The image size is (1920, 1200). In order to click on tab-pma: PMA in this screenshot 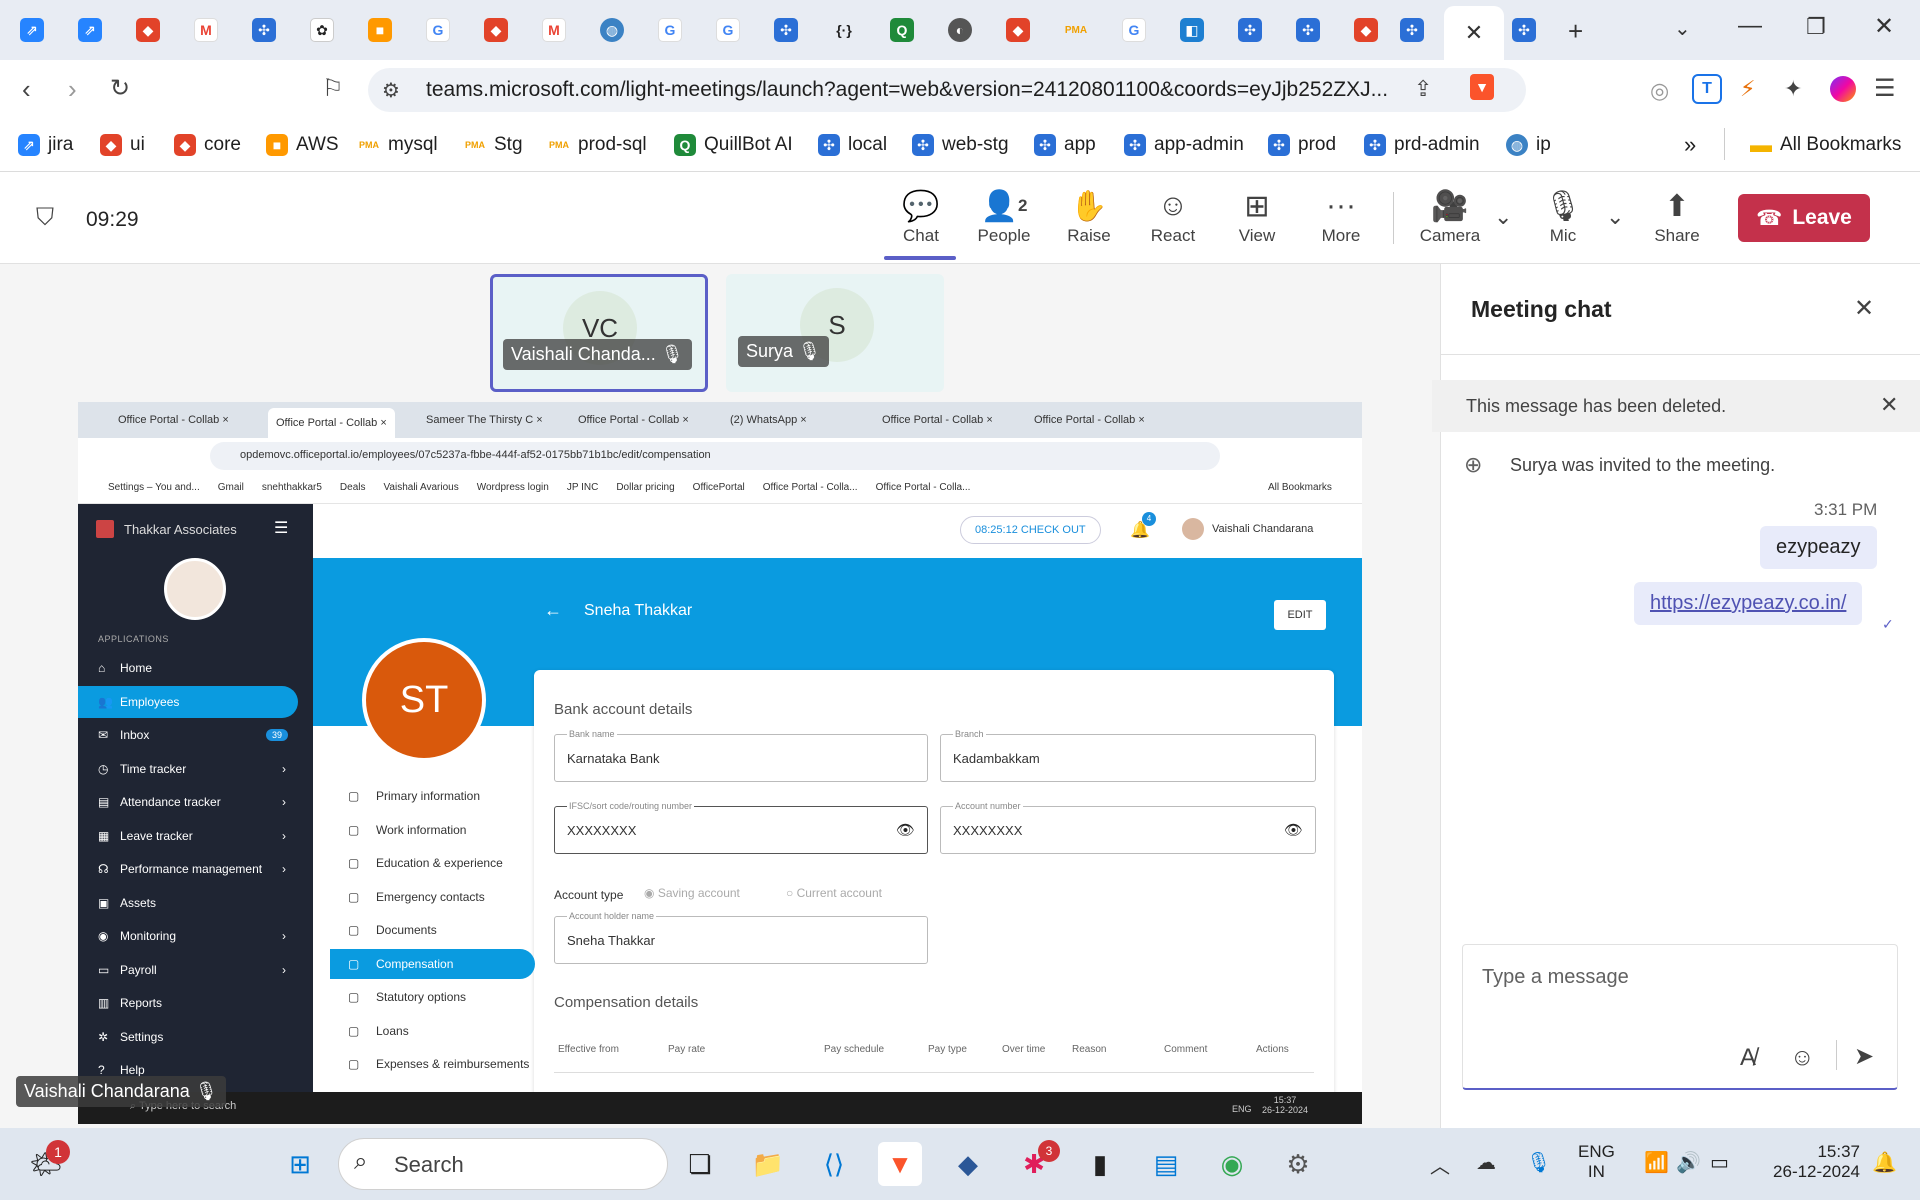, I will do `click(1076, 30)`.